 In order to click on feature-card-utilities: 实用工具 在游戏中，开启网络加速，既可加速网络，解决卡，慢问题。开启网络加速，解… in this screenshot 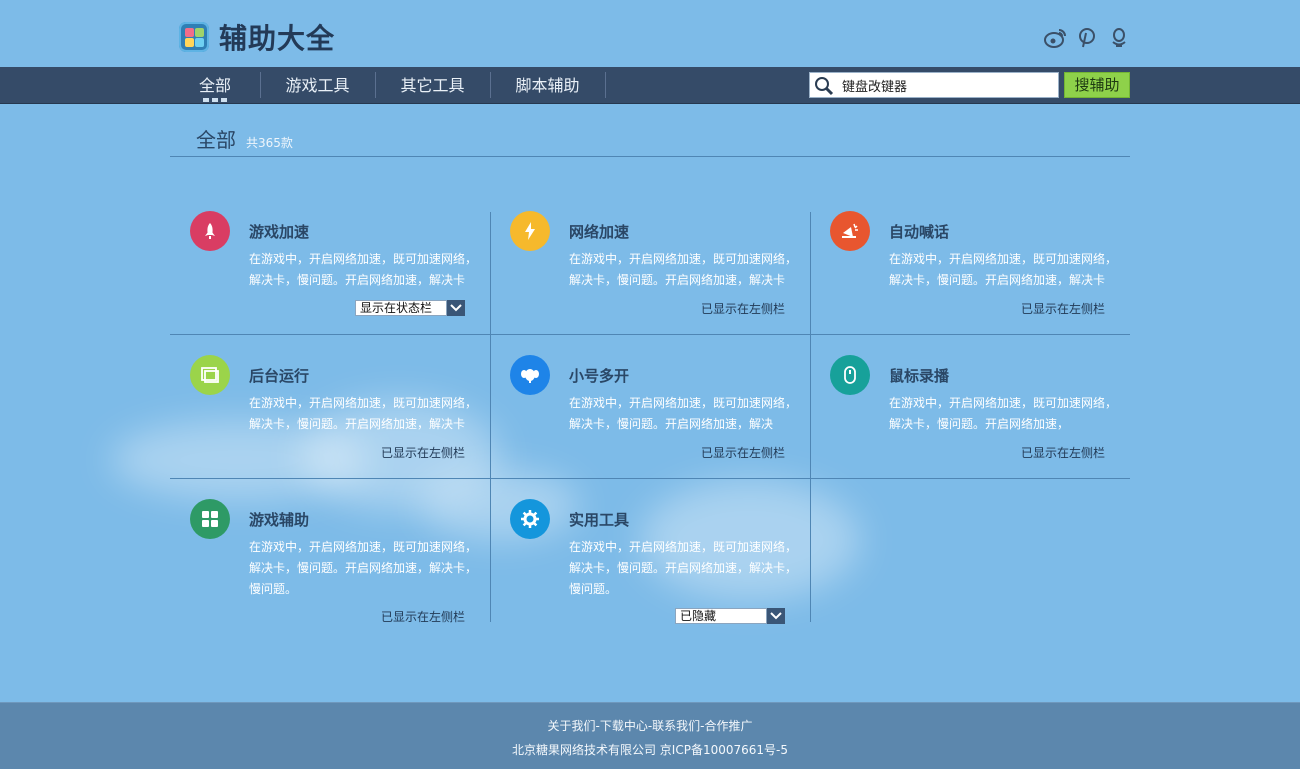, I will do `click(650, 571)`.